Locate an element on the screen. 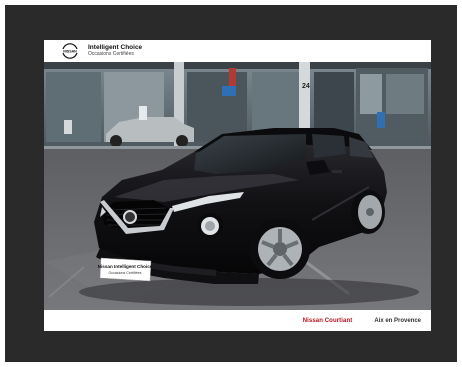 The height and width of the screenshot is (367, 462). nissan-logo-icon: NISSAN is located at coordinates (70, 51).